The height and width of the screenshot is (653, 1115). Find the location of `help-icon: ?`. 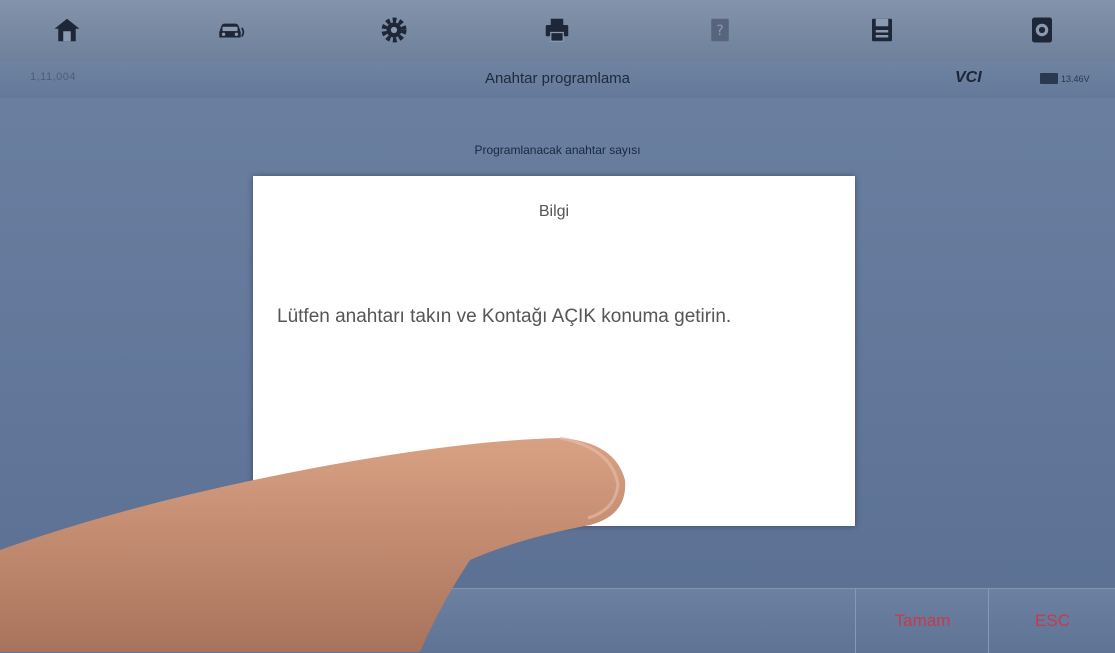

help-icon: ? is located at coordinates (720, 30).